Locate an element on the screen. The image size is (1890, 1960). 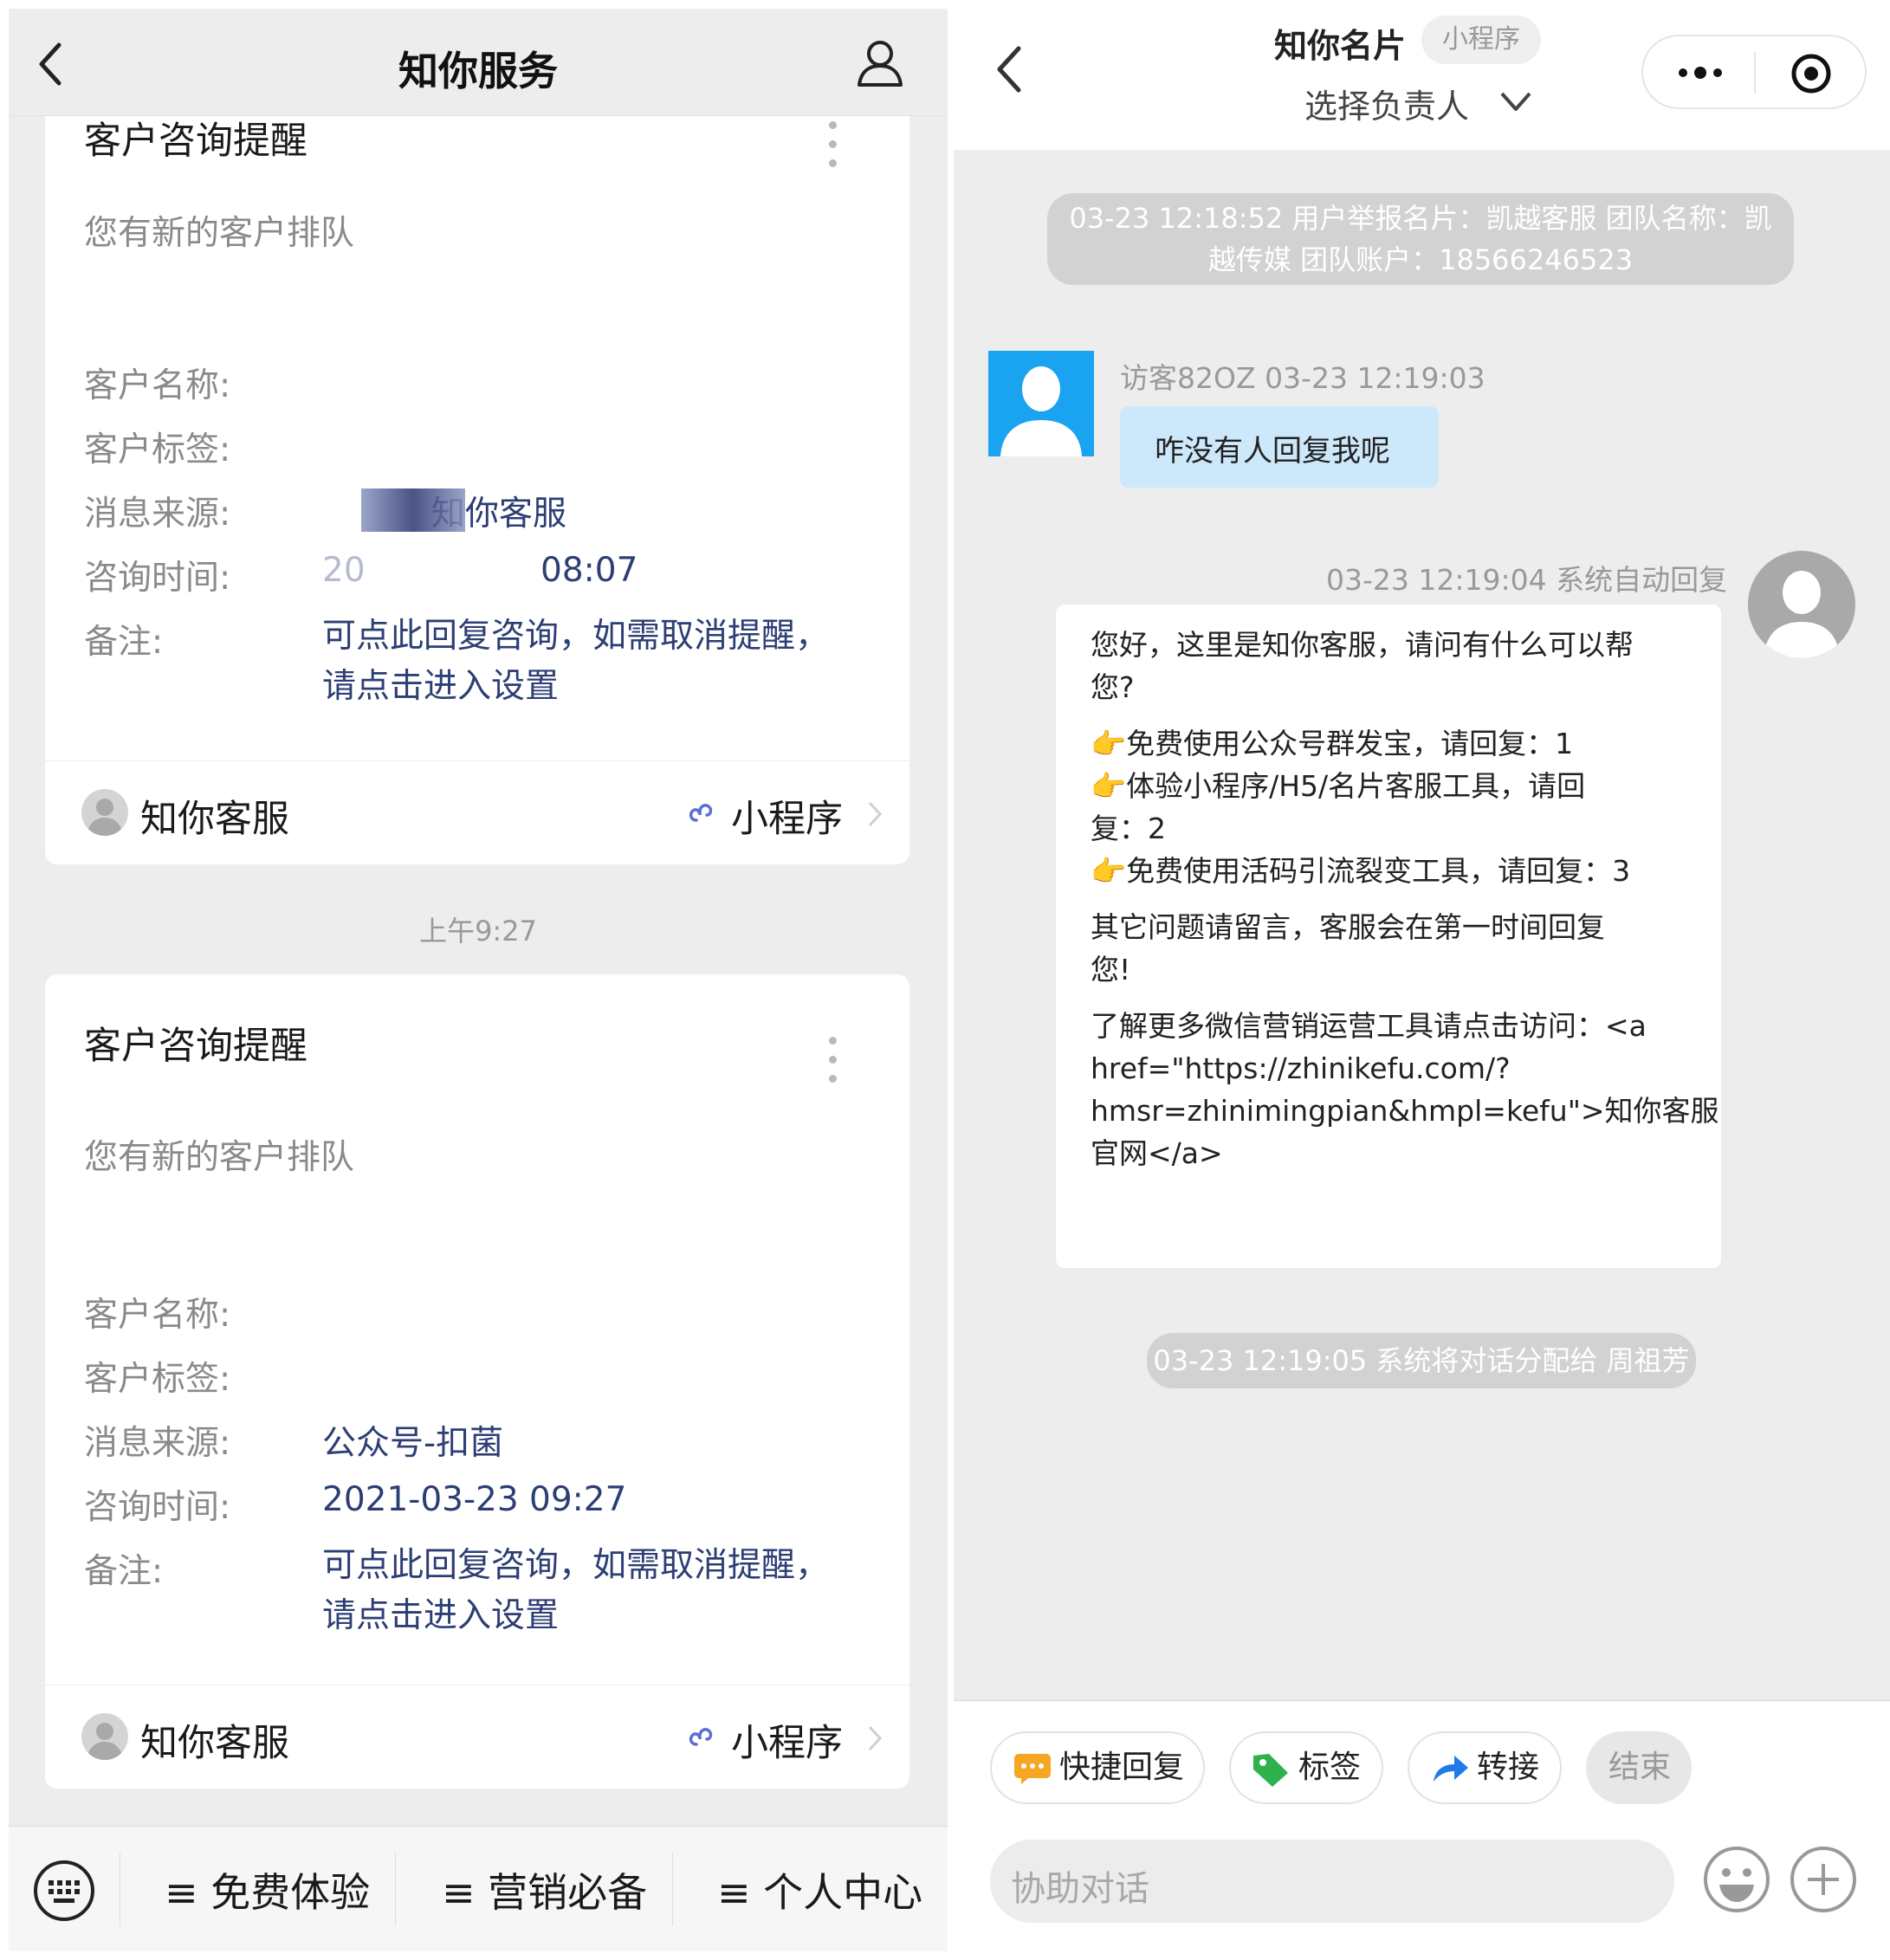
message-source-value: 公众号-扣菌 is located at coordinates (413, 1443).